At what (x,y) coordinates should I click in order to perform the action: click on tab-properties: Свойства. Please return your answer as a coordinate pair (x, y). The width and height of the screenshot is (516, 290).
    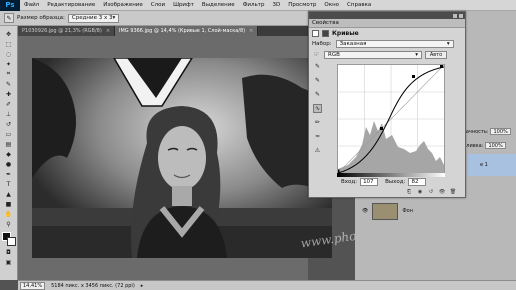
    Looking at the image, I should click on (387, 23).